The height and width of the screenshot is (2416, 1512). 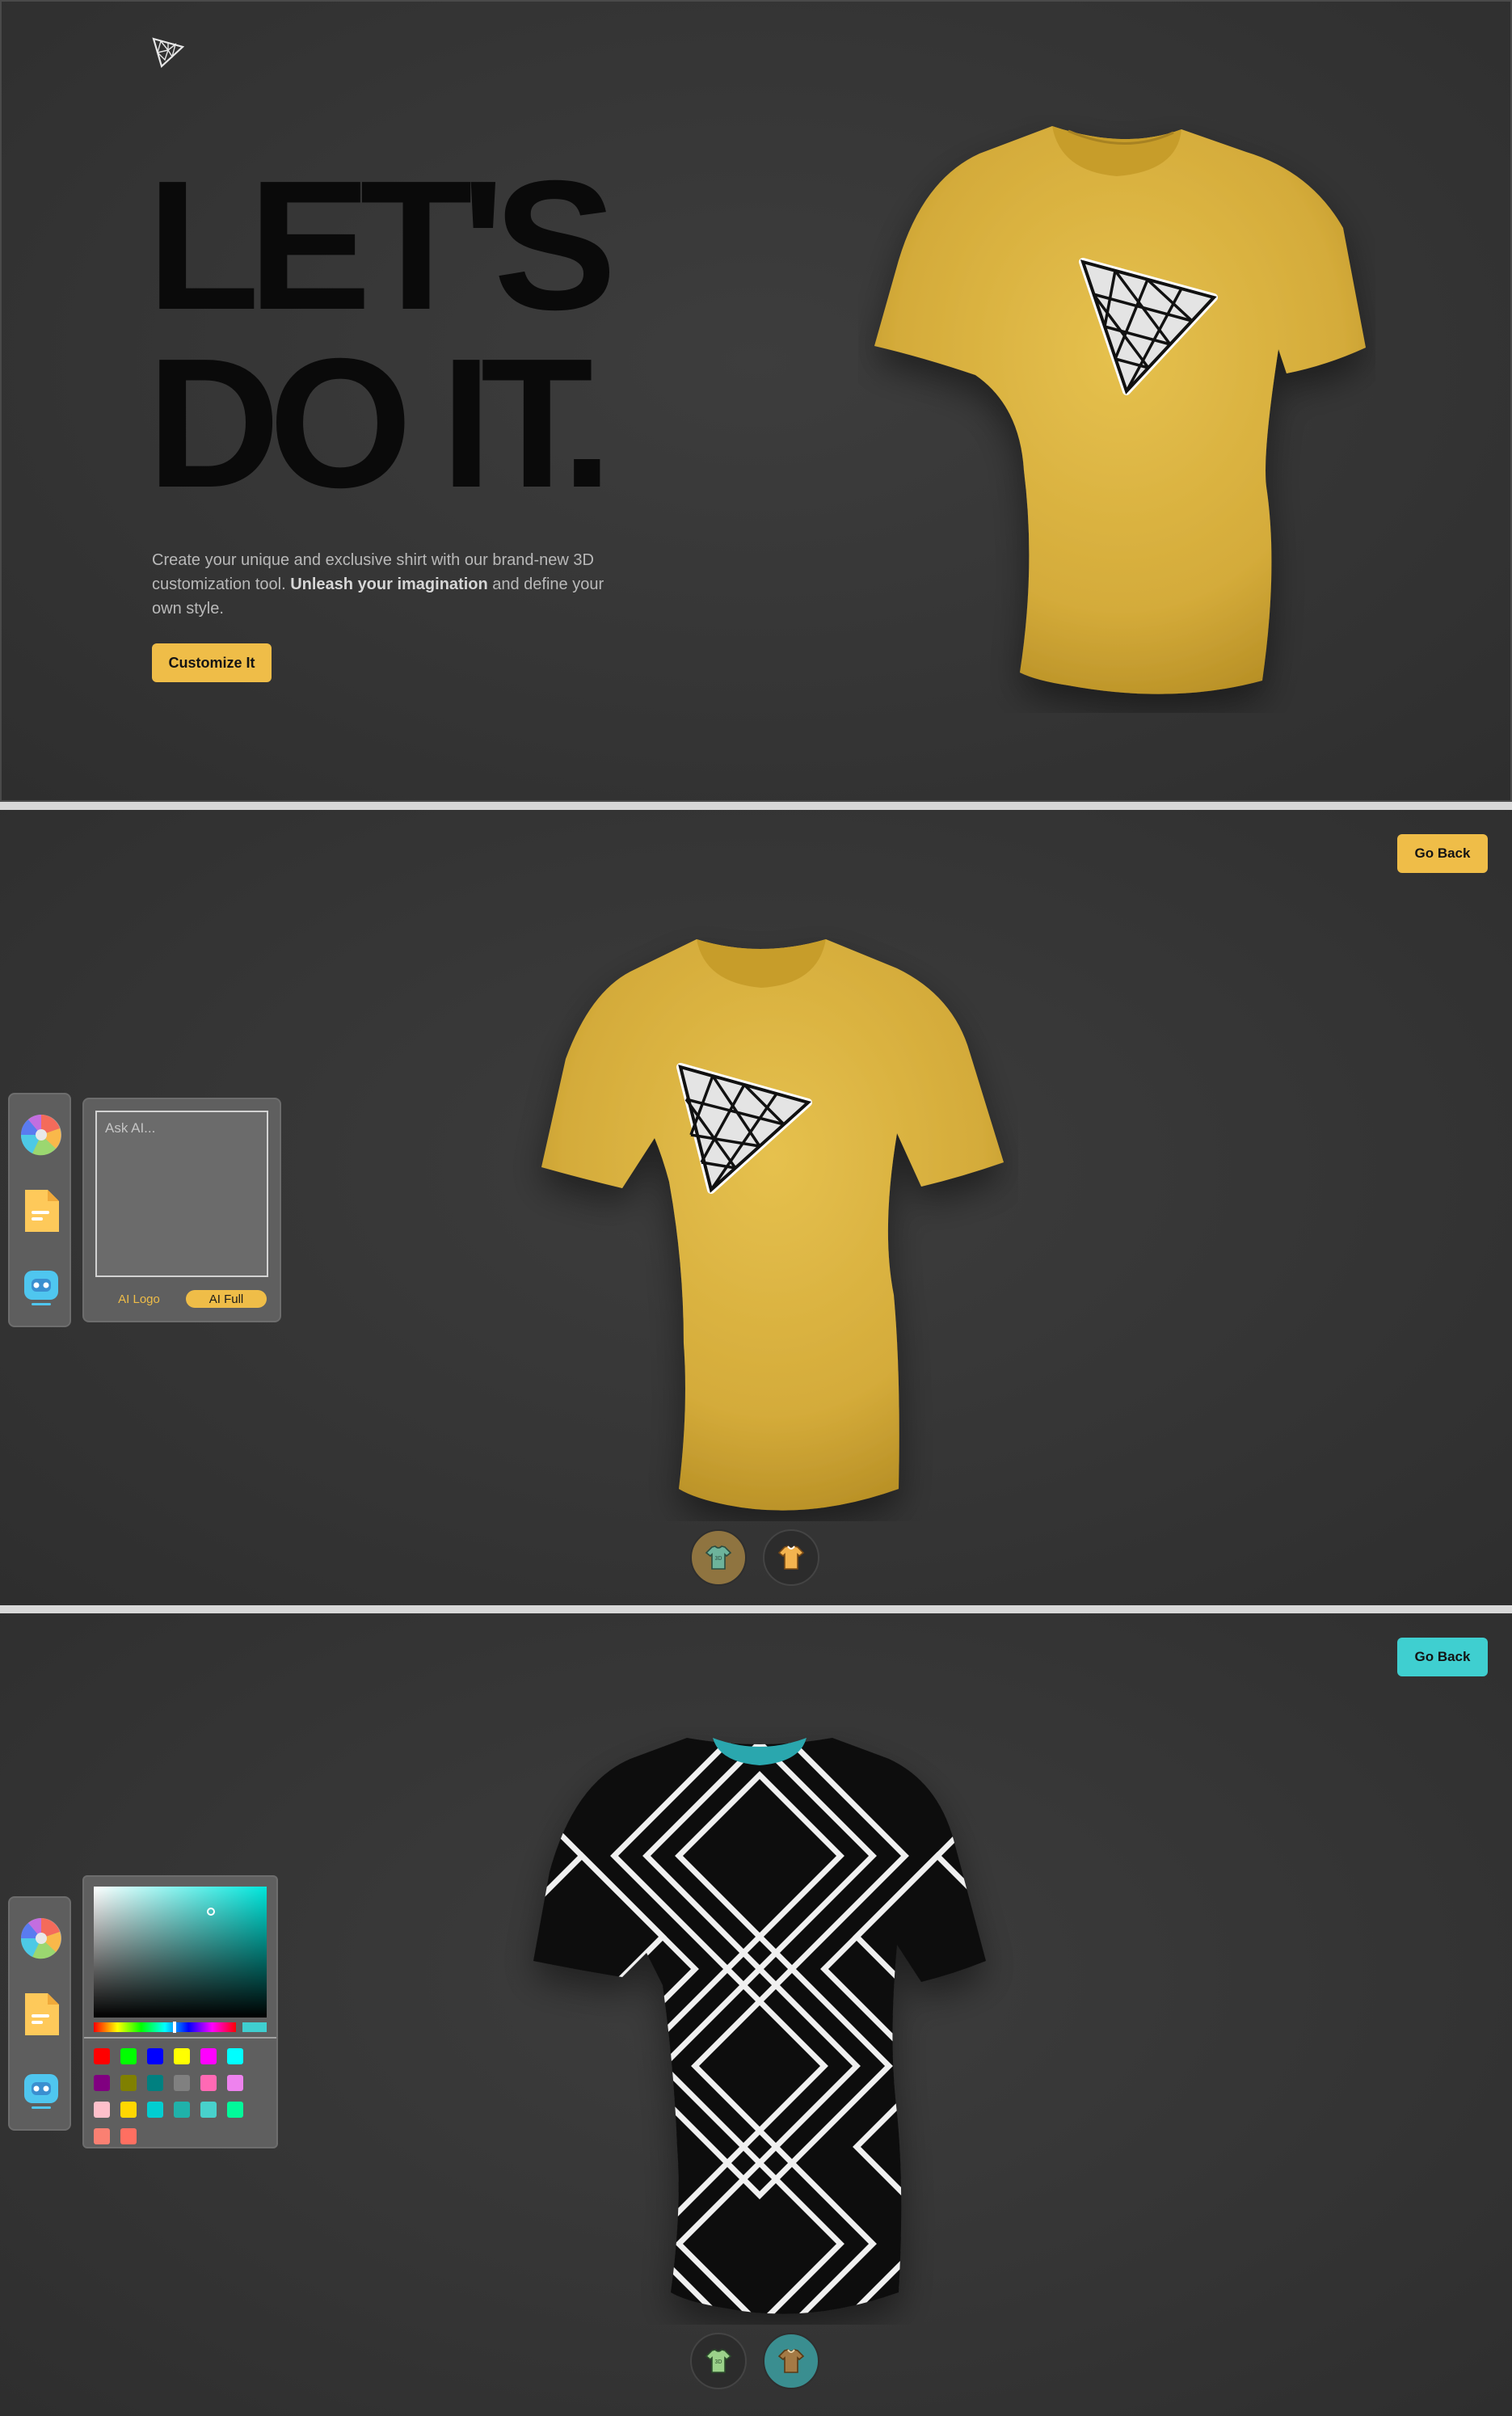 What do you see at coordinates (165, 2027) in the screenshot?
I see `hue-slider` at bounding box center [165, 2027].